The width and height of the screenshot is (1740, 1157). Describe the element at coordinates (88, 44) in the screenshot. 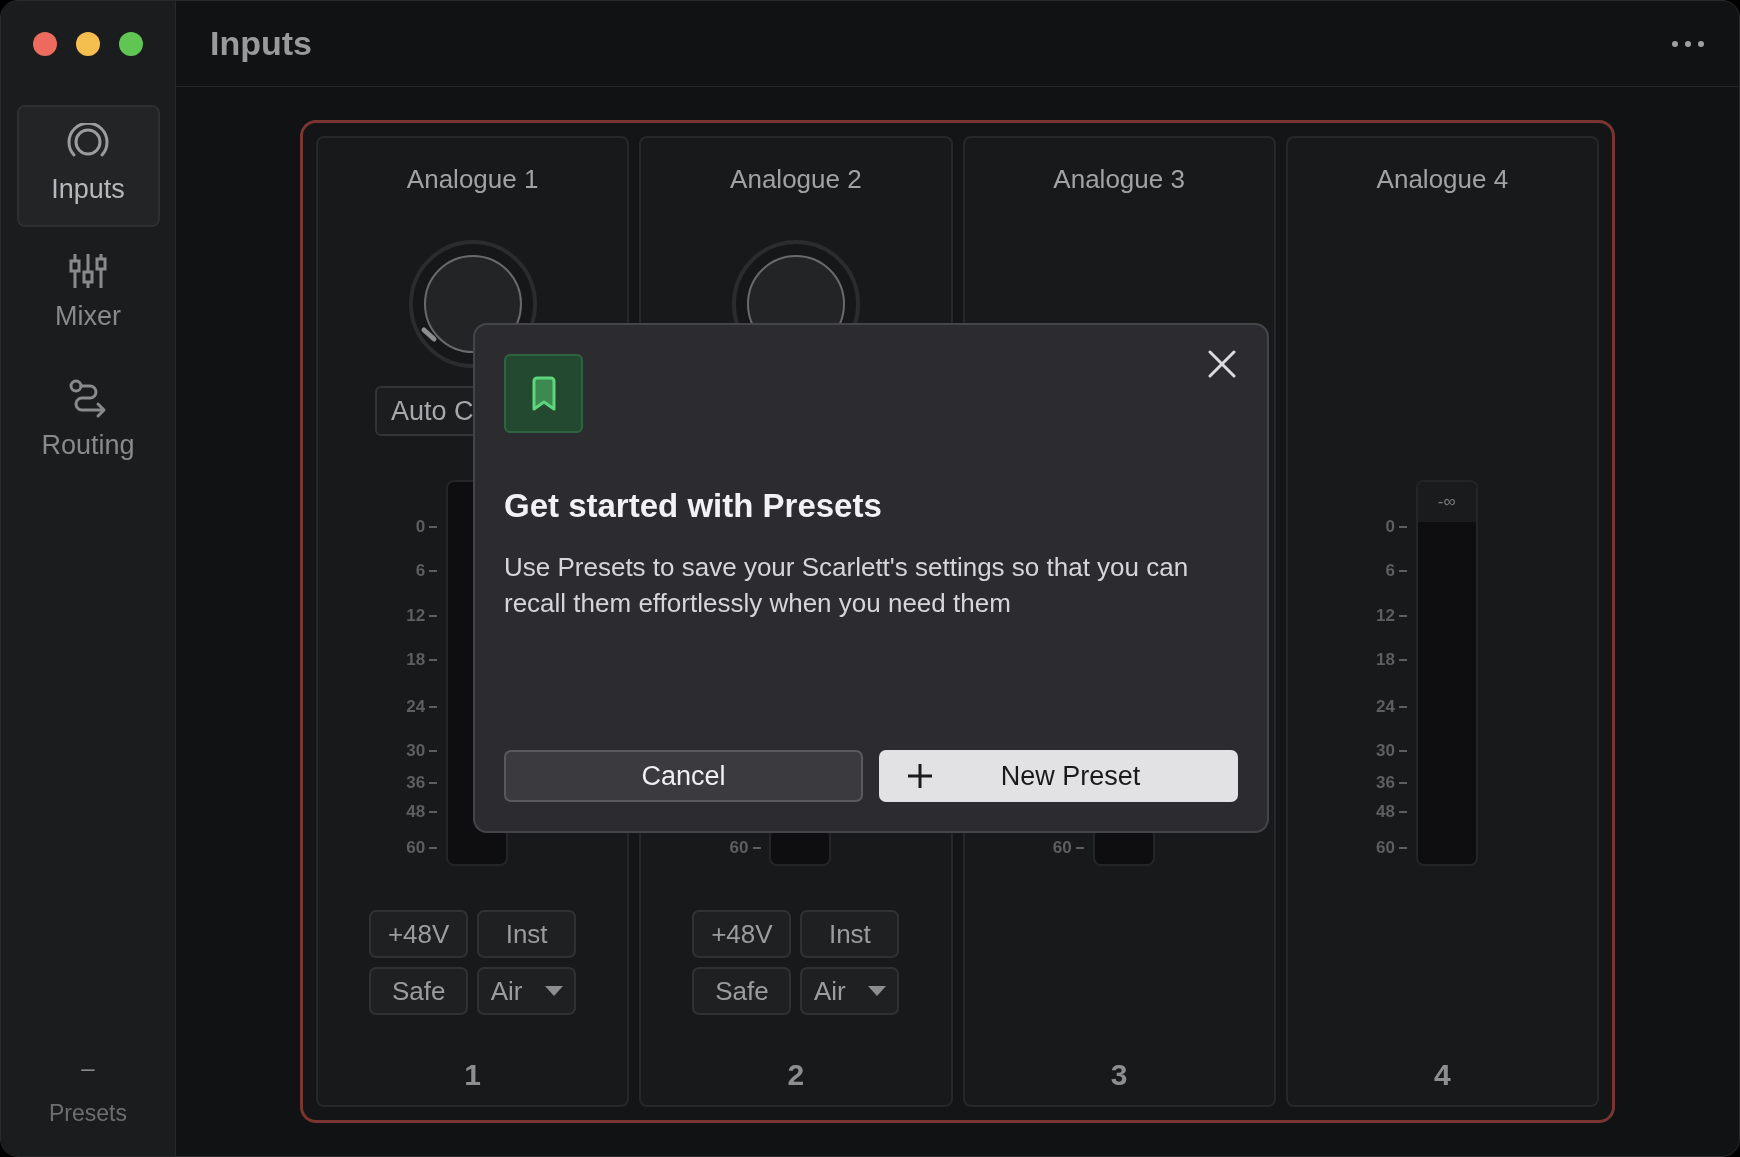

I see `minimize-window-button` at that location.